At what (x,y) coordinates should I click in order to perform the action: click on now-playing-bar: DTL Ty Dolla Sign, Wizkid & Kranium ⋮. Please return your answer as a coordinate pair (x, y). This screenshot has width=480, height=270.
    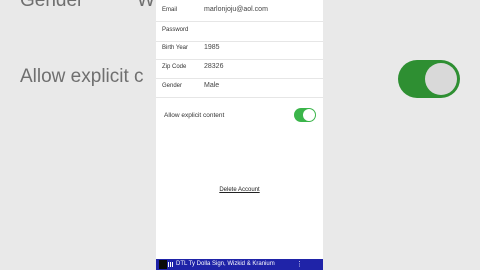
    Looking at the image, I should click on (239, 264).